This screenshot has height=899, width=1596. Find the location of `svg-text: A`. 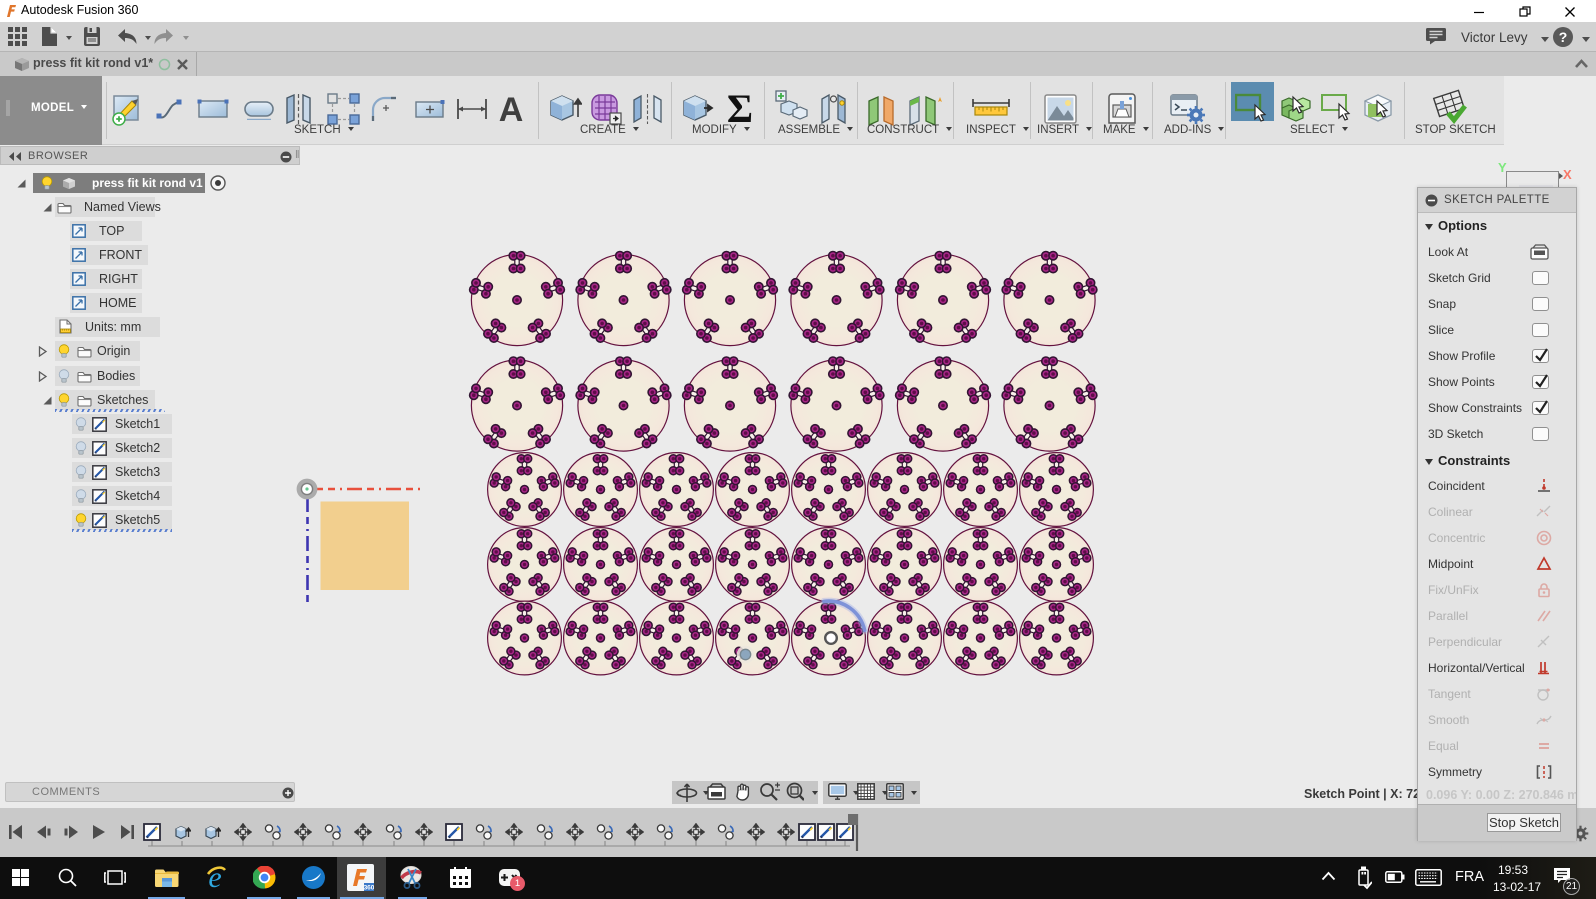

svg-text: A is located at coordinates (511, 109).